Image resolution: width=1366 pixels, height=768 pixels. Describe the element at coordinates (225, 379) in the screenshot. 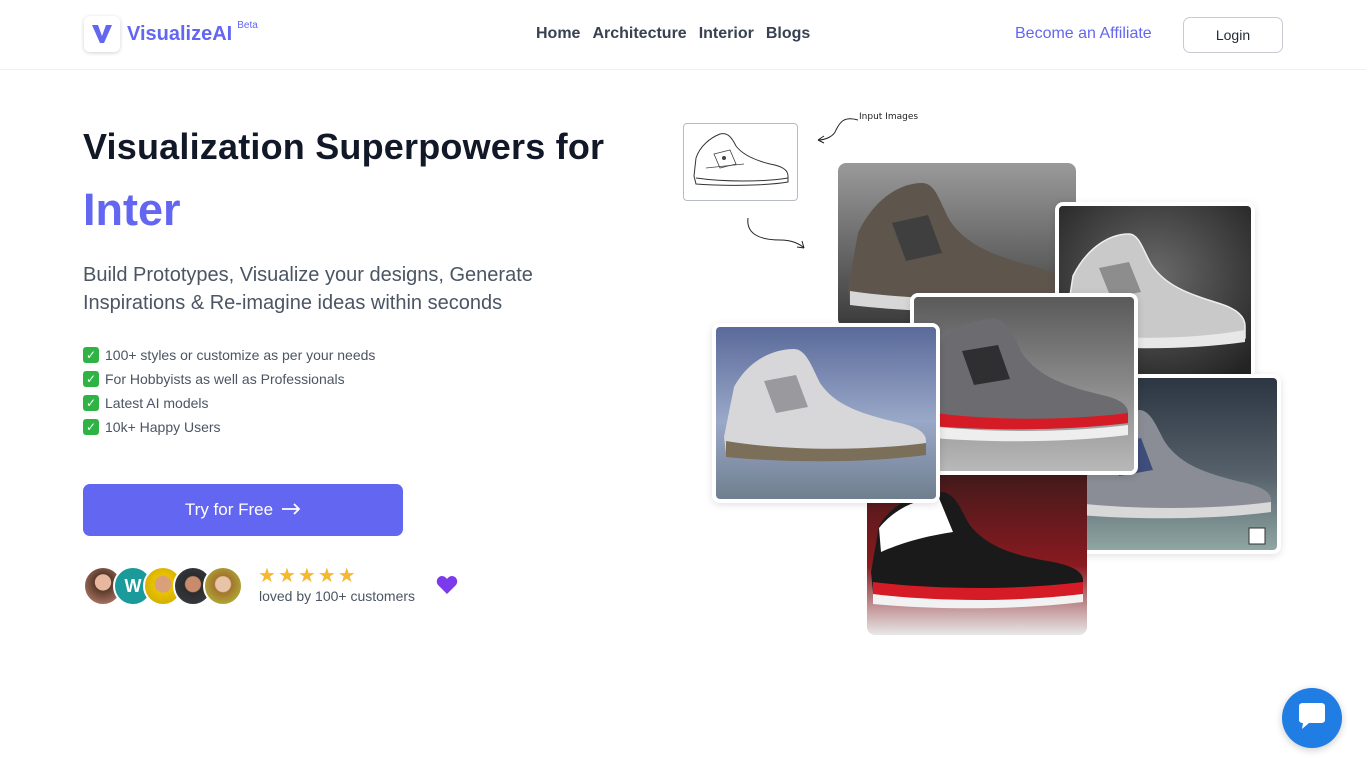

I see `feature-text: For Hobbyists as well as Professionals` at that location.